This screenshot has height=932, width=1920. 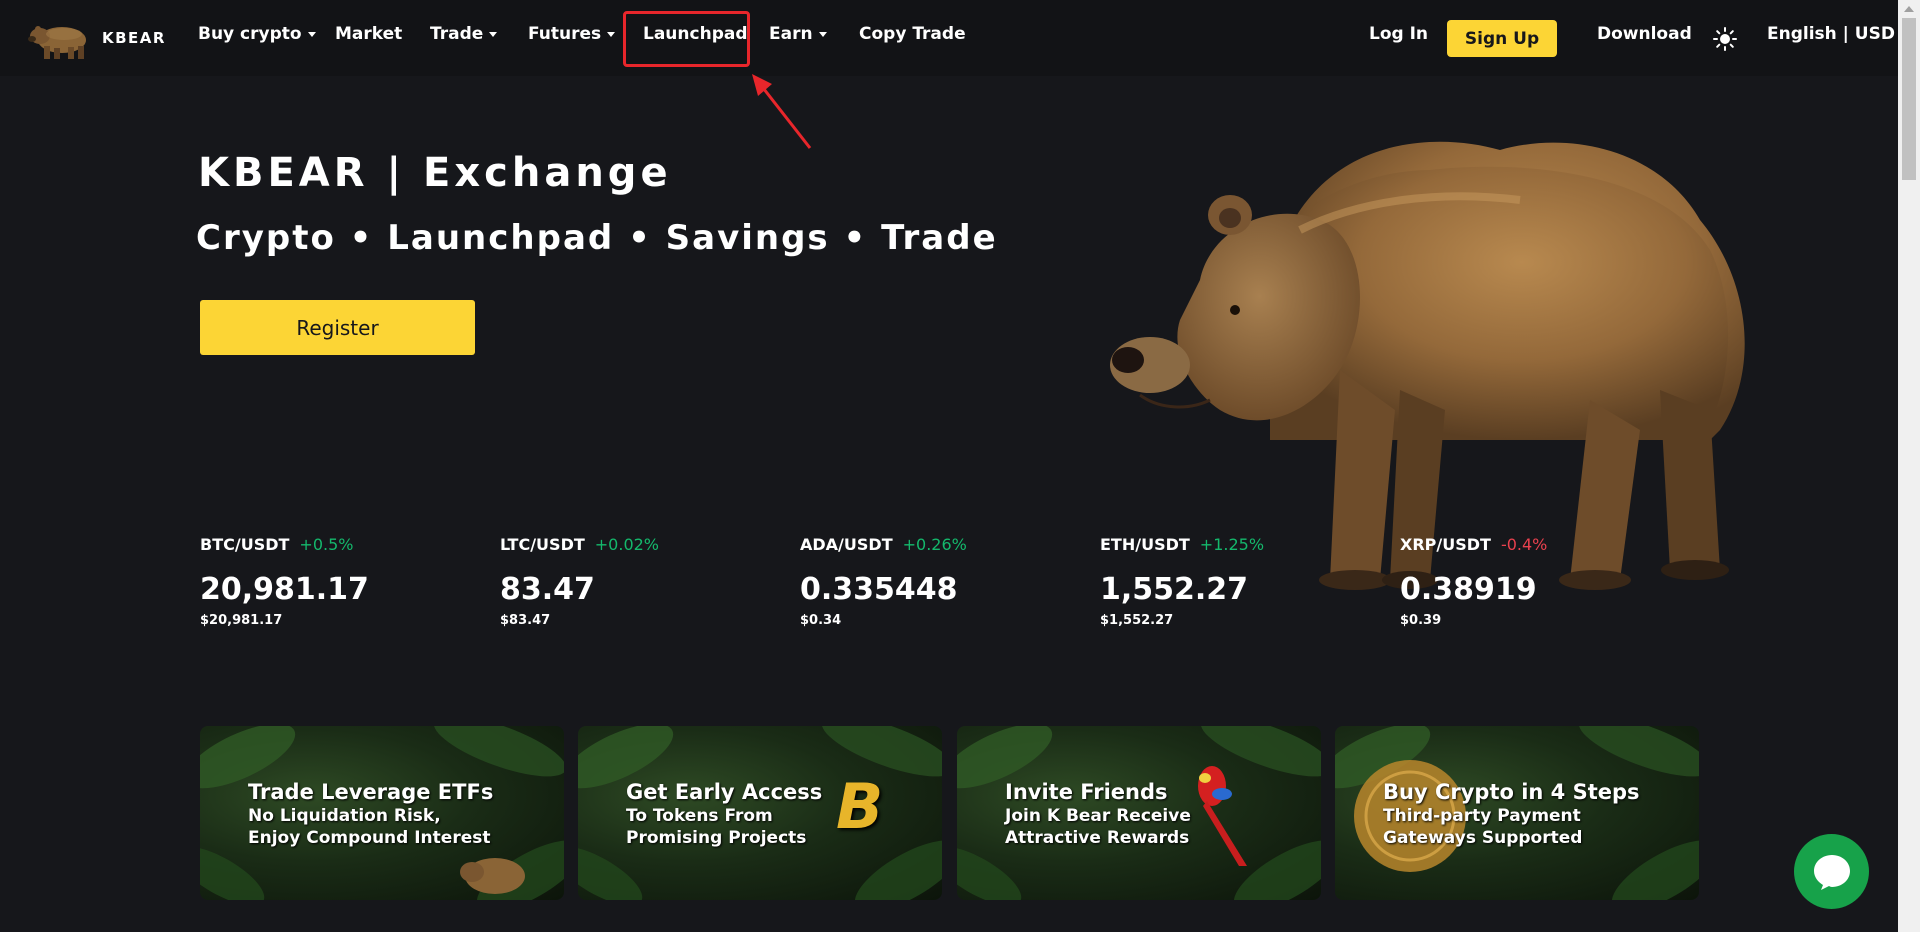 What do you see at coordinates (565, 34) in the screenshot?
I see `nav-futures-label: Futures` at bounding box center [565, 34].